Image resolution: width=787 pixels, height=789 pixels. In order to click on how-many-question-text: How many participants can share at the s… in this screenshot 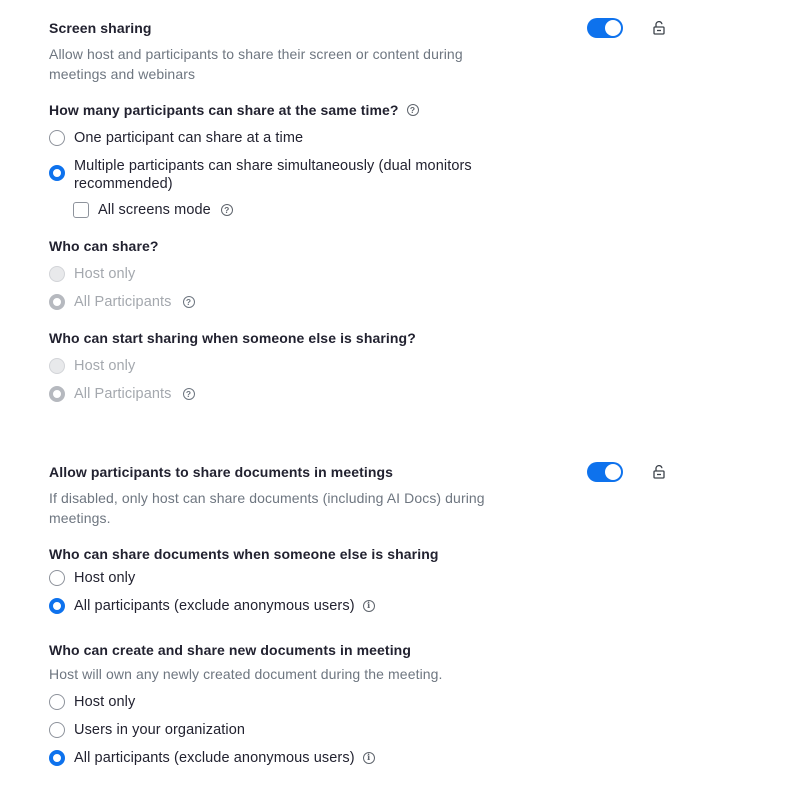, I will do `click(224, 110)`.